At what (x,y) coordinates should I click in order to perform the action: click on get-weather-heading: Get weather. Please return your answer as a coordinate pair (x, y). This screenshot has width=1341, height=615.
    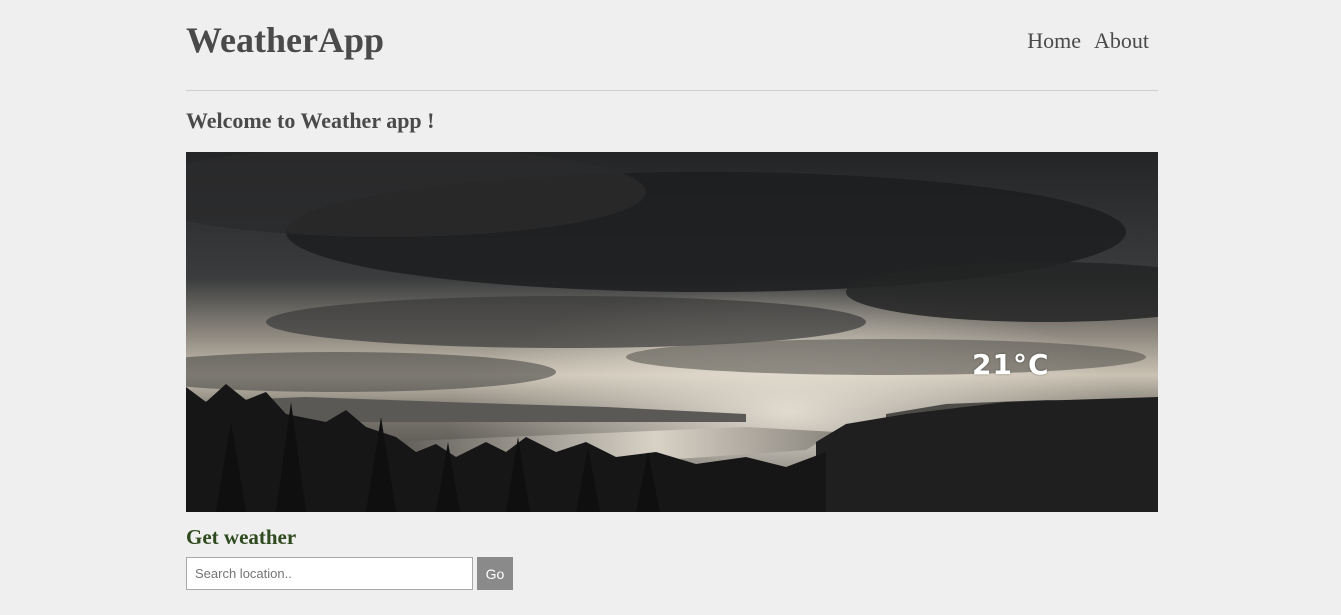
    Looking at the image, I should click on (241, 537).